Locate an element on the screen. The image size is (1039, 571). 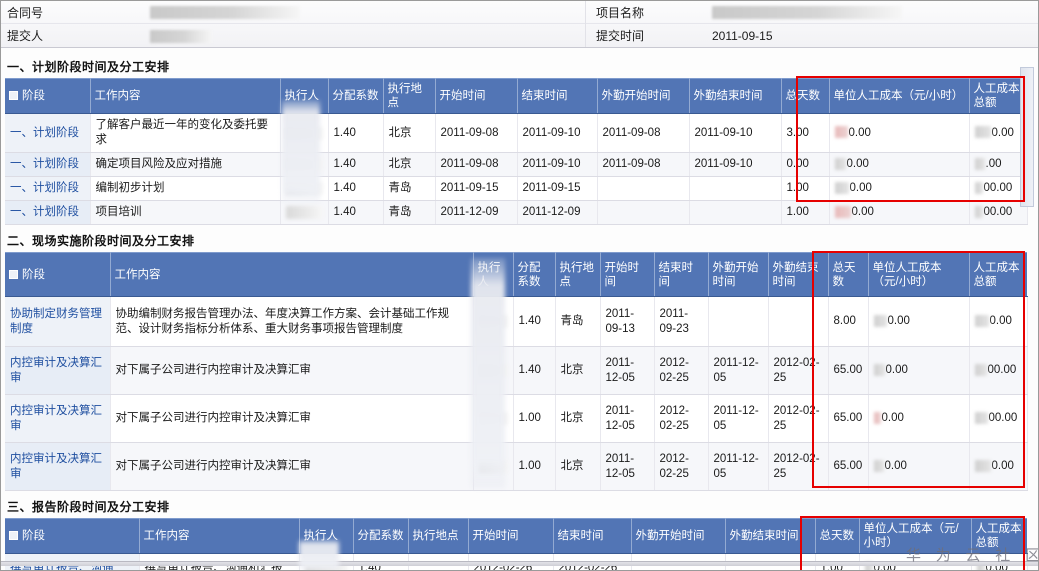
cell-field-start: 2011-12-05 is located at coordinates (738, 418).